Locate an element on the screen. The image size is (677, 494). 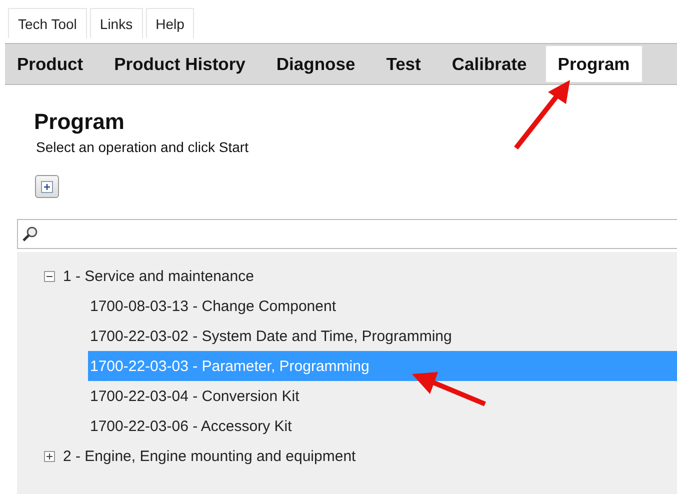
nav-tab: Calibrate is located at coordinates (489, 64).